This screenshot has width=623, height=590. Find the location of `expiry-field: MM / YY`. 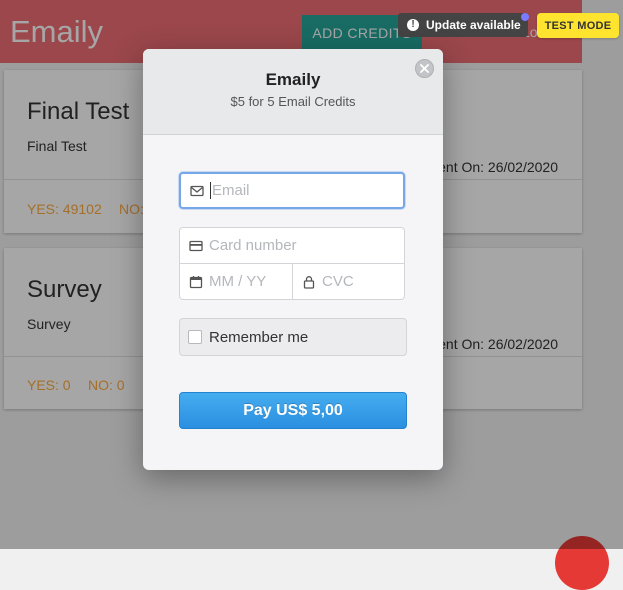

expiry-field: MM / YY is located at coordinates (236, 281).